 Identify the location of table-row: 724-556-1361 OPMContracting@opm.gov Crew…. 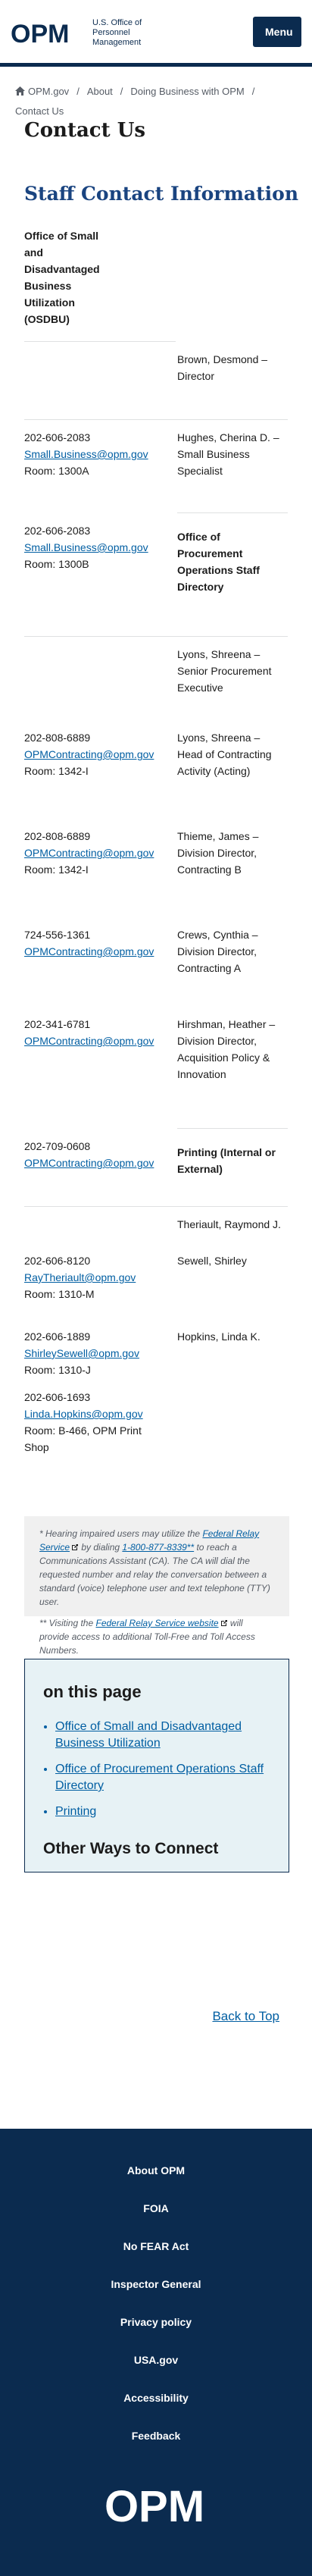
(156, 971).